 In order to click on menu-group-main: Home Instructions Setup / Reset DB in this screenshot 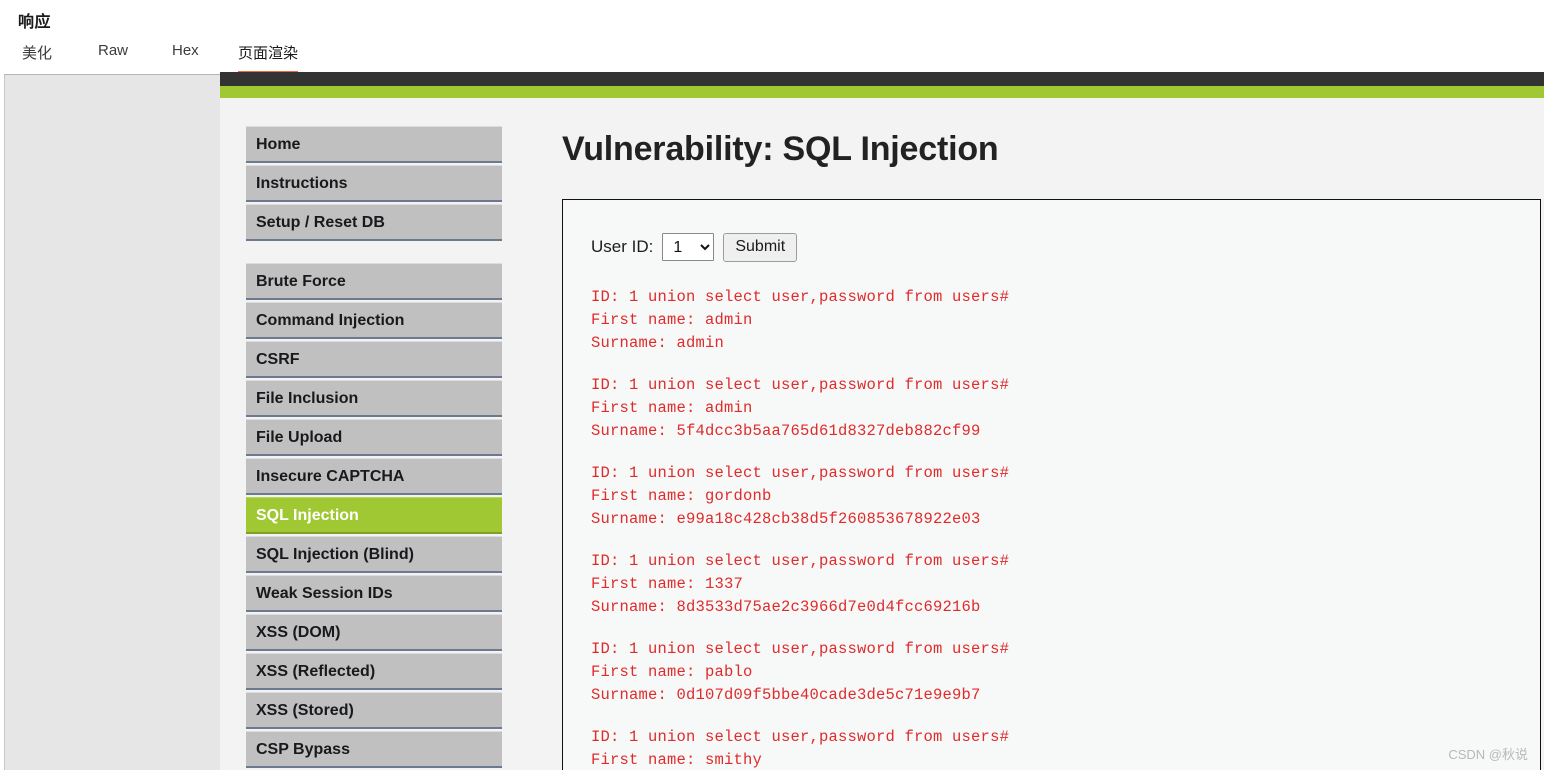, I will do `click(374, 183)`.